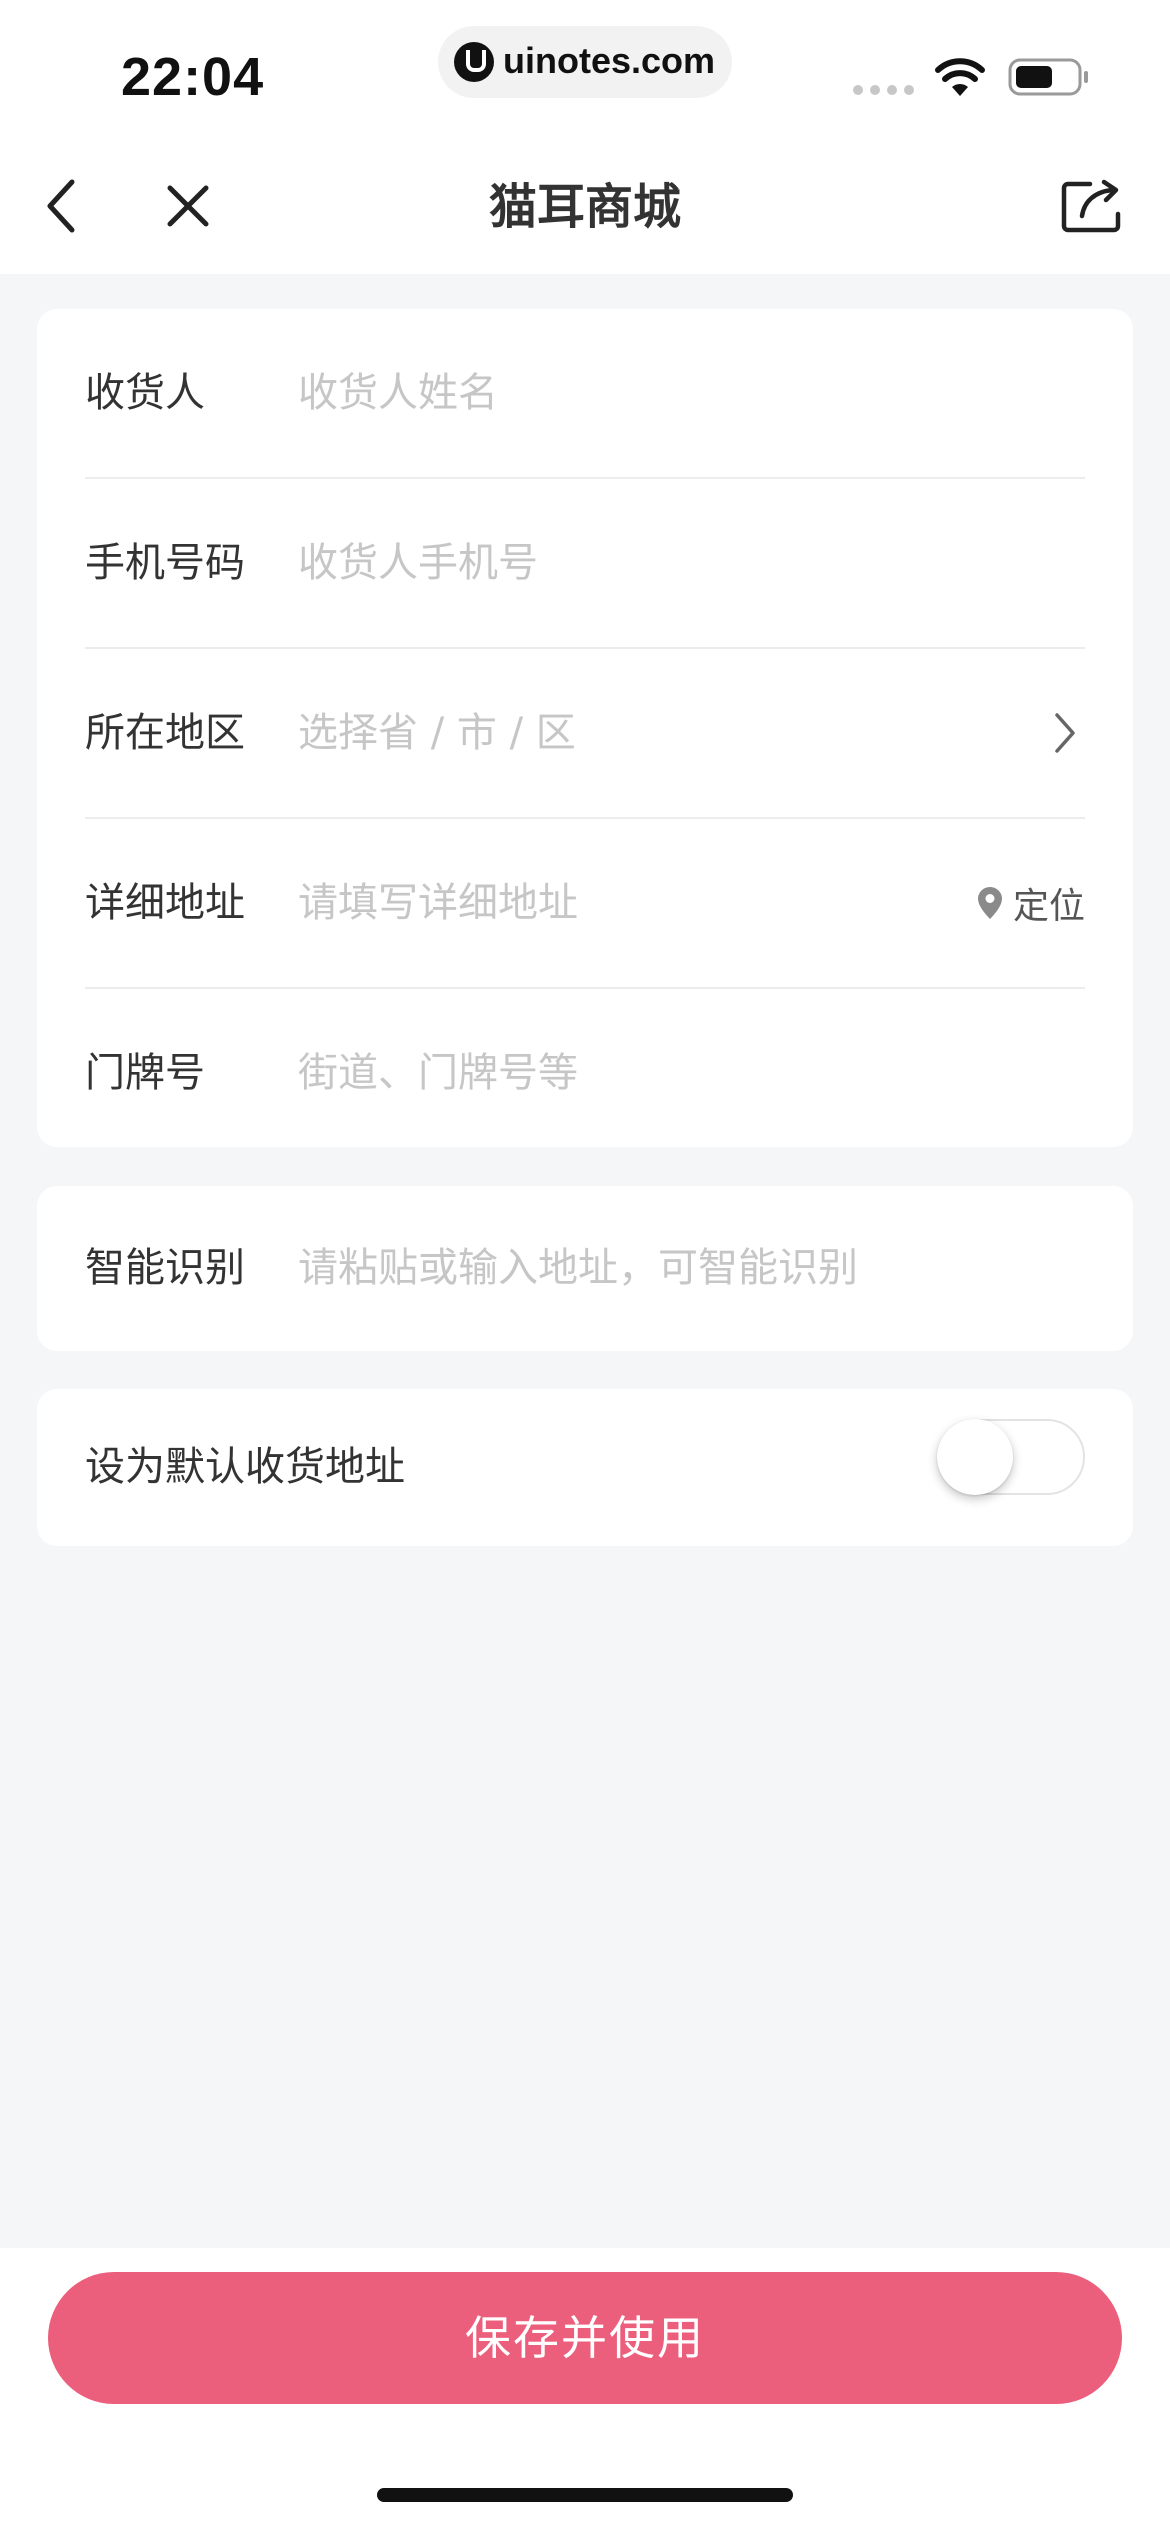 This screenshot has width=1170, height=2532. Describe the element at coordinates (960, 77) in the screenshot. I see `wifi-icon` at that location.